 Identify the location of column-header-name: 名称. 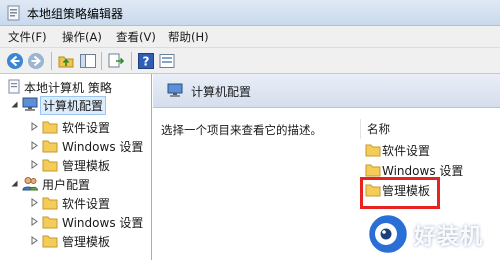
(430, 129).